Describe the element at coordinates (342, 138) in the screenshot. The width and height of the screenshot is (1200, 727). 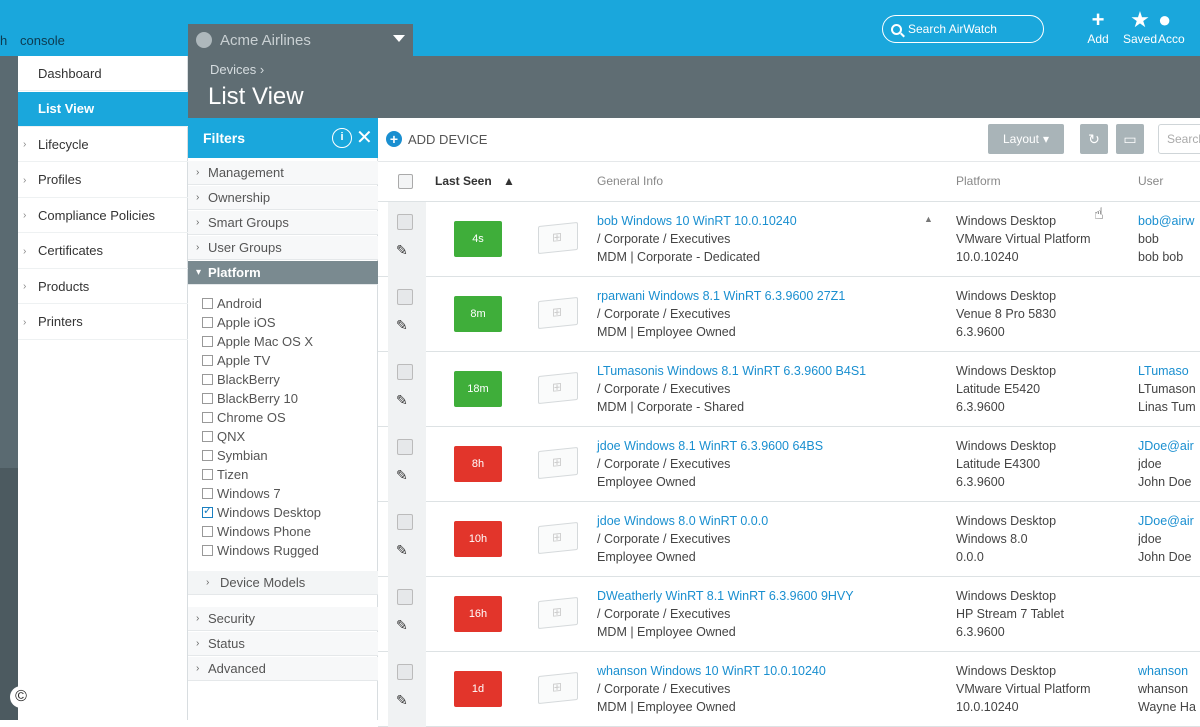
I see `info-icon: i` at that location.